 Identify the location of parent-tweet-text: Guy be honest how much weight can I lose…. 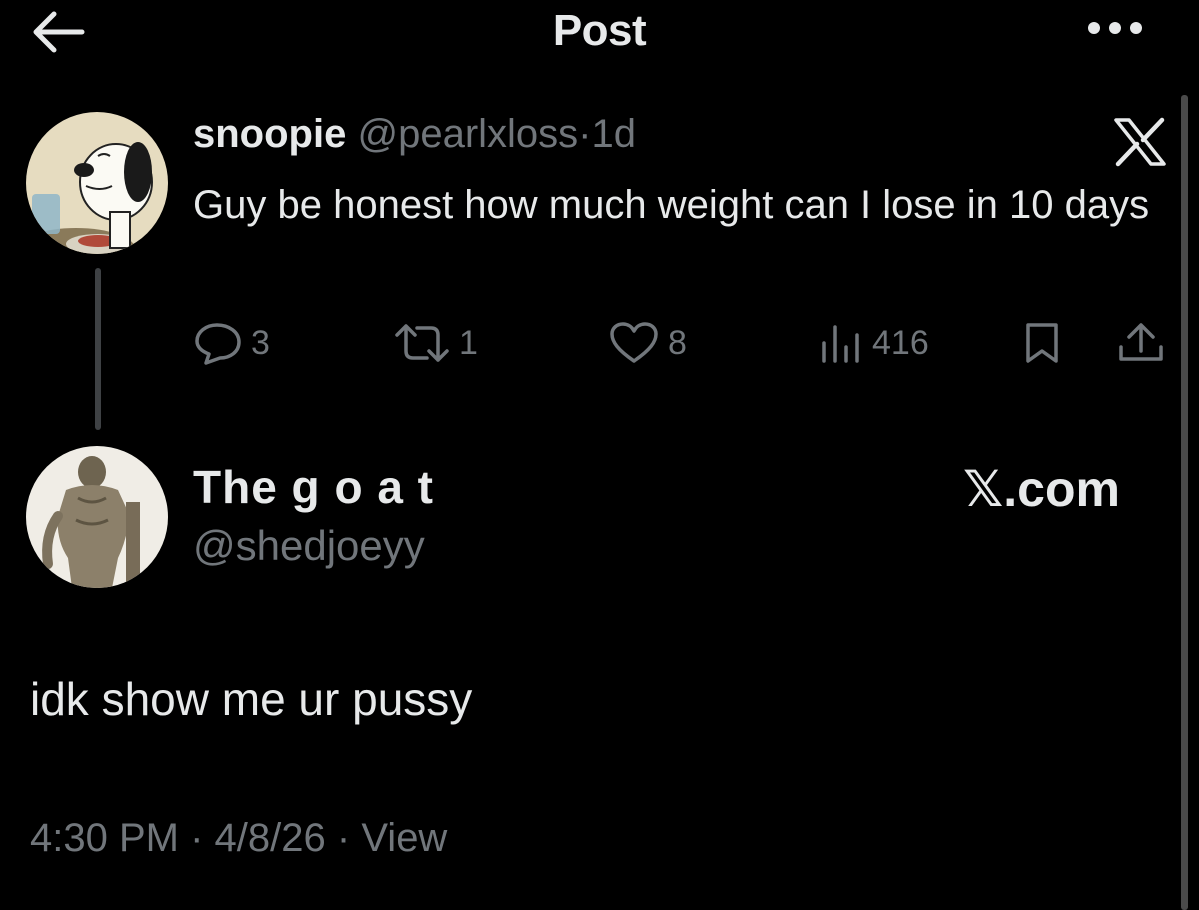
(671, 205).